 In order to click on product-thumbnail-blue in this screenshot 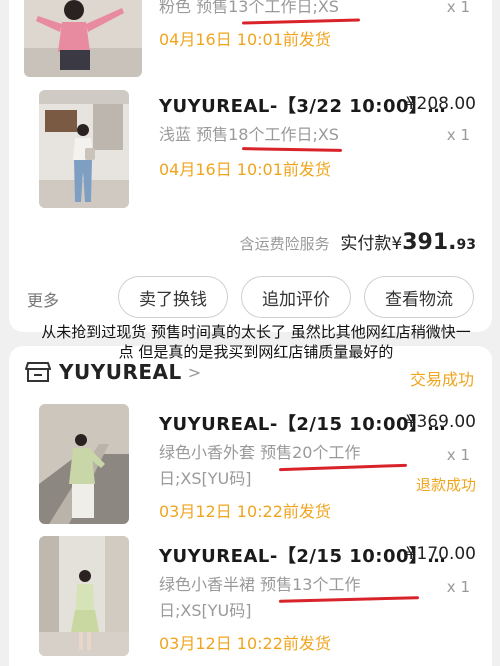, I will do `click(84, 149)`.